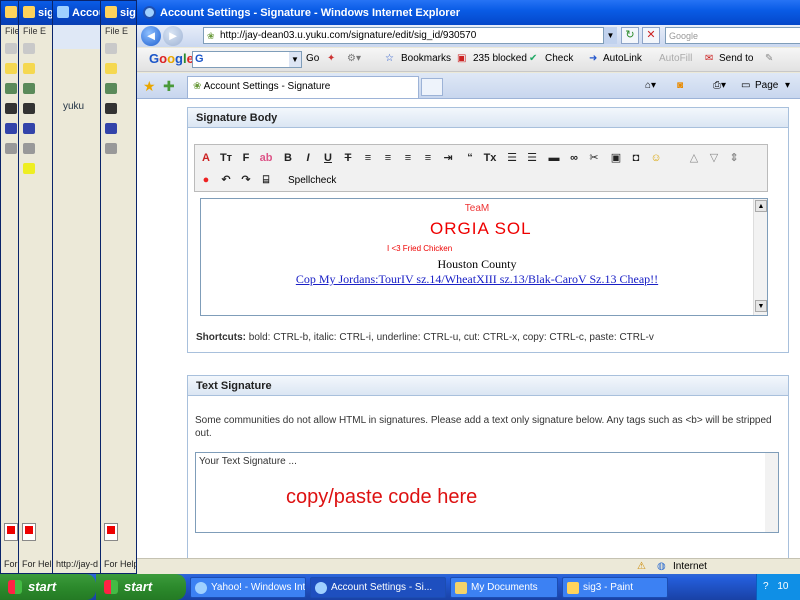 The image size is (800, 600). Describe the element at coordinates (559, 58) in the screenshot. I see `check-button: Check` at that location.